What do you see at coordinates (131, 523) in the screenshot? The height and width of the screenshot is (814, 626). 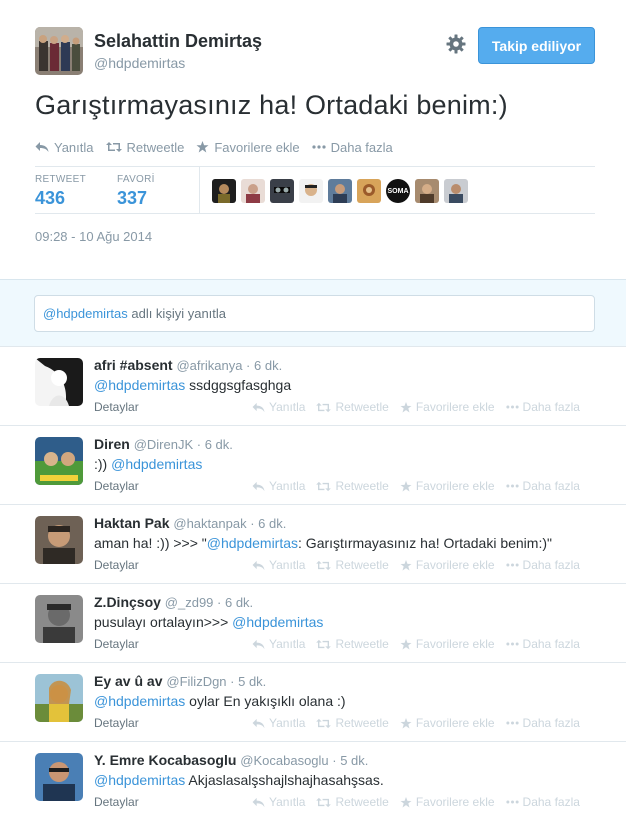 I see `reply-author-name: Haktan Pak` at bounding box center [131, 523].